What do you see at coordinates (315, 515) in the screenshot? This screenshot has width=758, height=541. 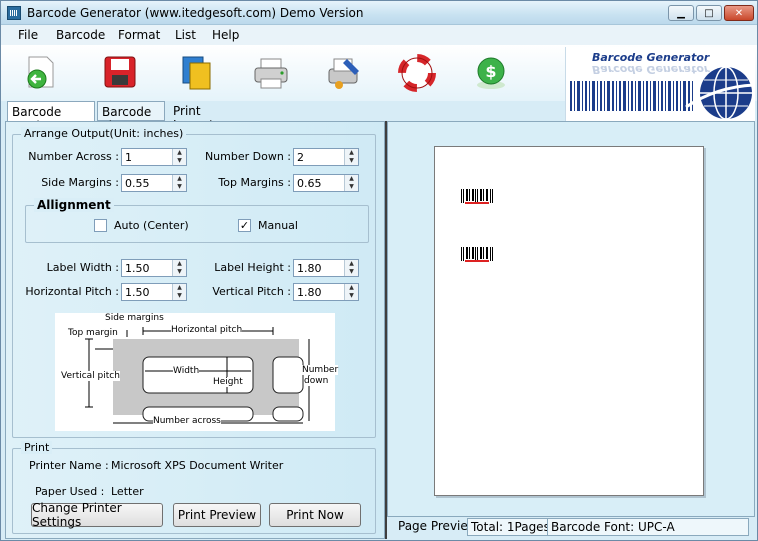 I see `print-now-button: Print Now` at bounding box center [315, 515].